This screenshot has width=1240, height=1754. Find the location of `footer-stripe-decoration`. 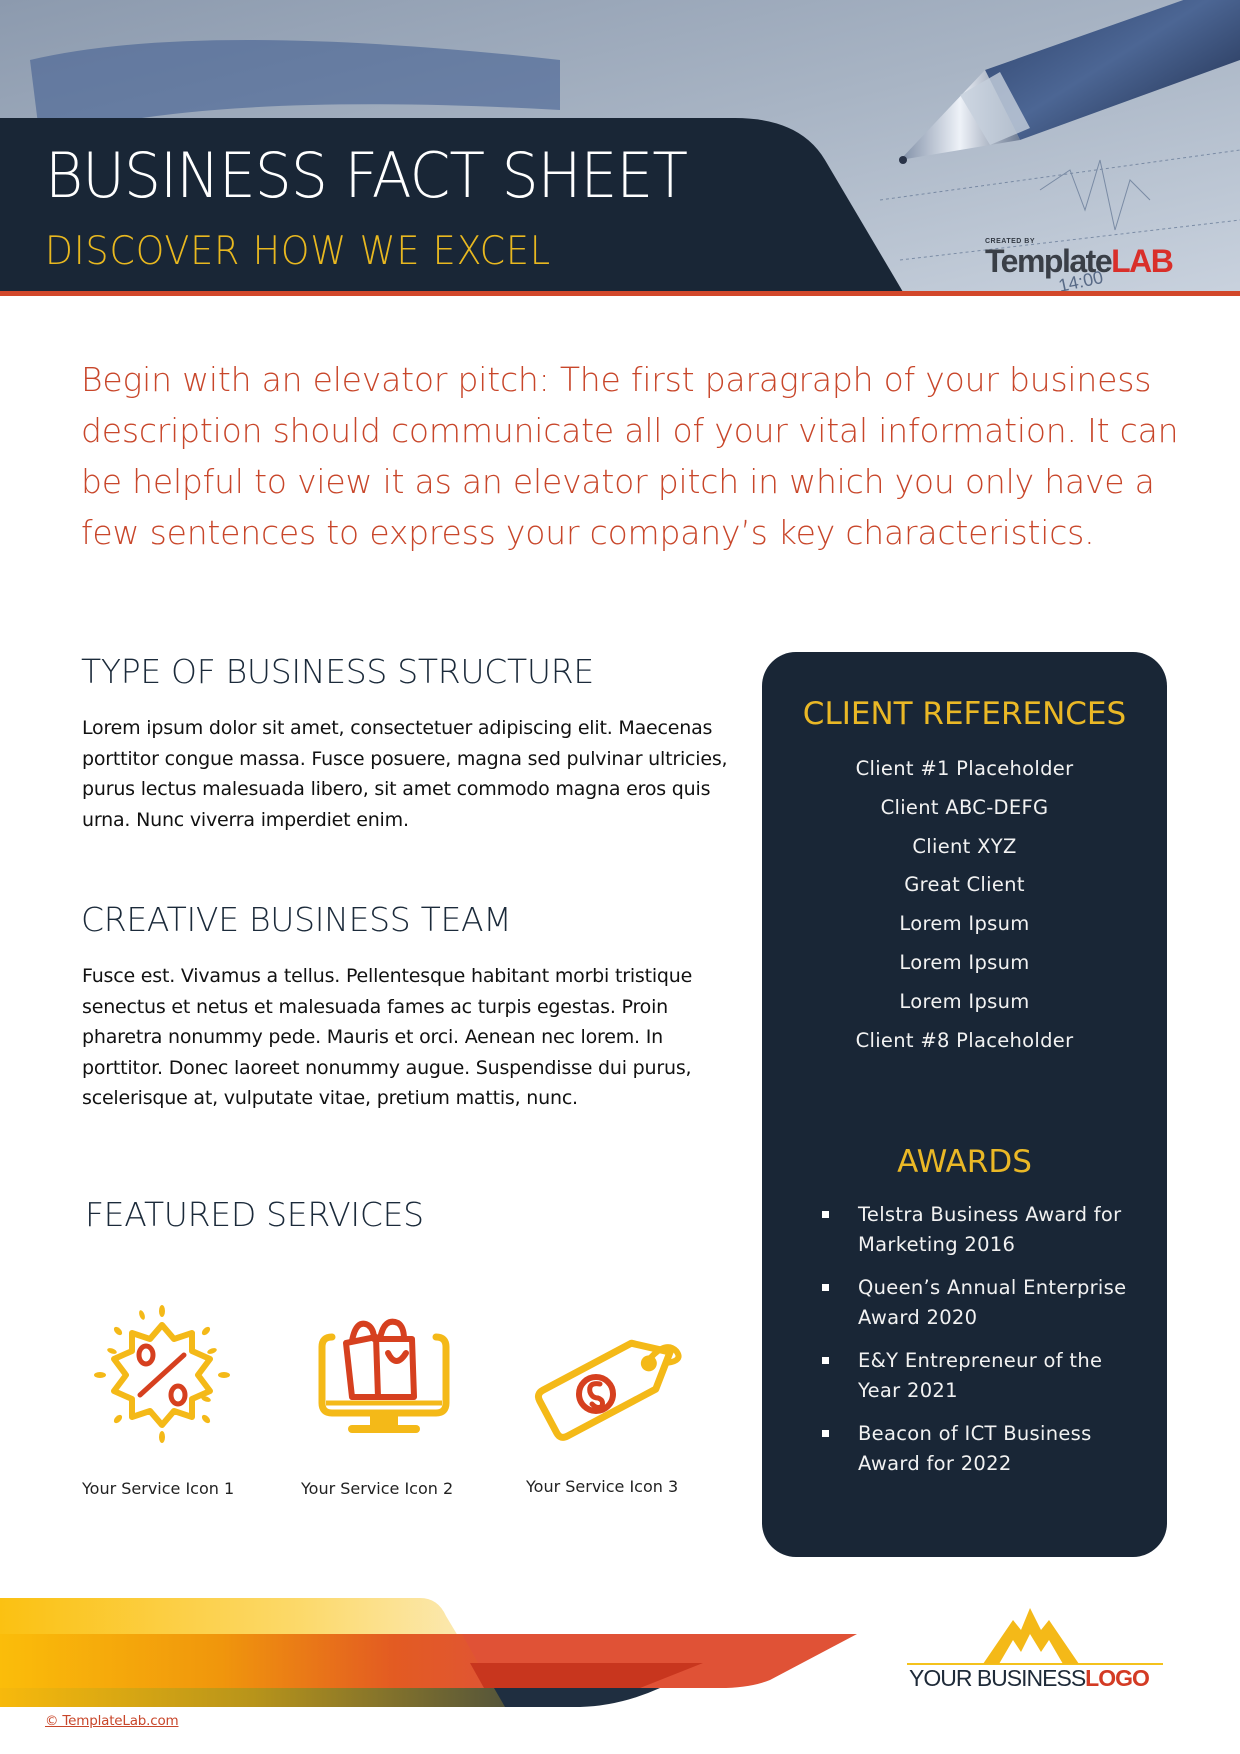

footer-stripe-decoration is located at coordinates (440, 1652).